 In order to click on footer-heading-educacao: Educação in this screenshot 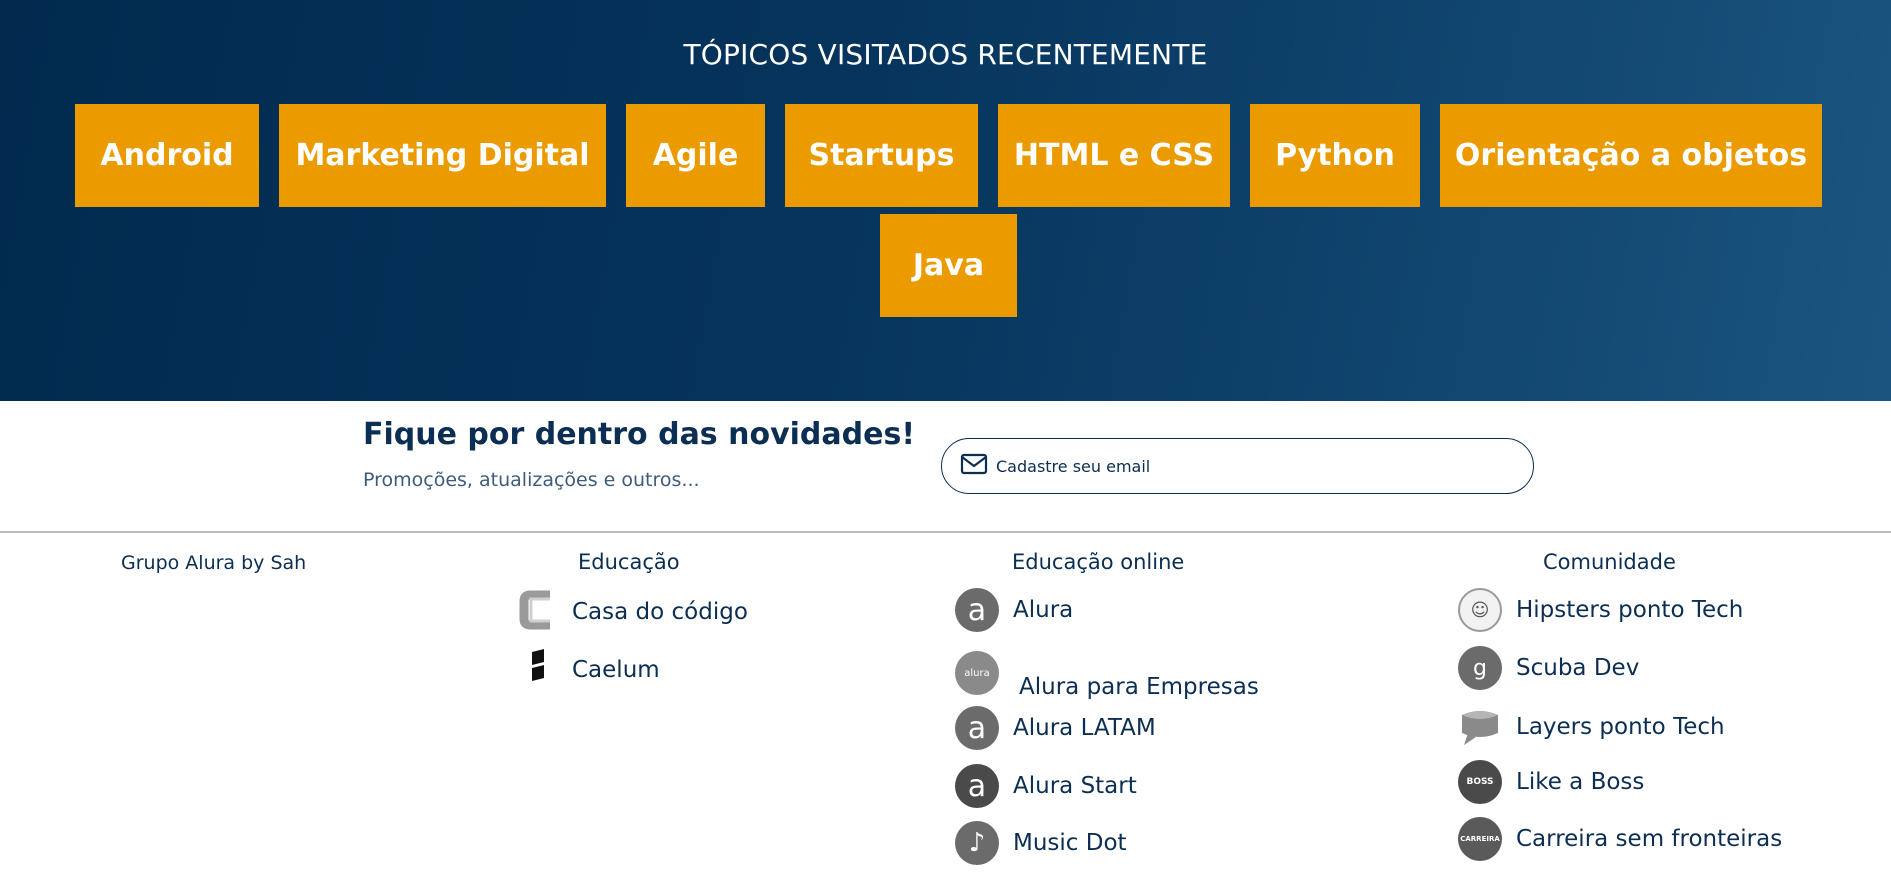, I will do `click(629, 562)`.